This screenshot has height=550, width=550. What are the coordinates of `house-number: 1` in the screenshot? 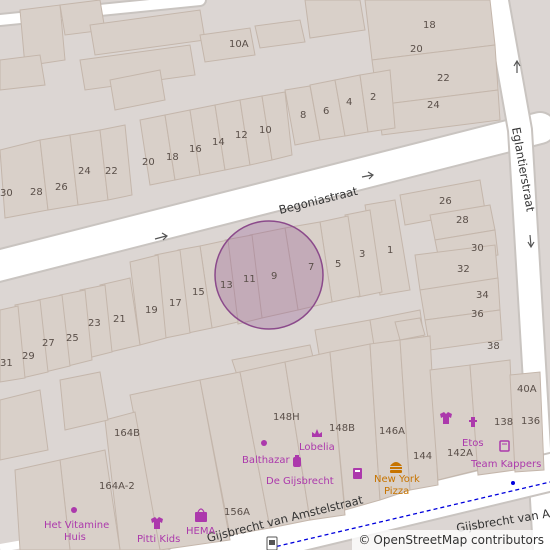 It's located at (390, 250).